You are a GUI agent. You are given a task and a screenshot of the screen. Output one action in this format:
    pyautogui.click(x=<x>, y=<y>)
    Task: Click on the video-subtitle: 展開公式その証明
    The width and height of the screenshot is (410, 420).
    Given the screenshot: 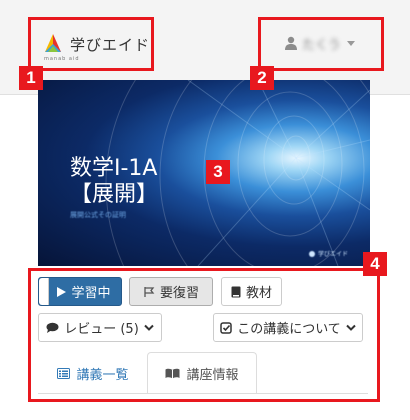 What is the action you would take?
    pyautogui.click(x=98, y=215)
    